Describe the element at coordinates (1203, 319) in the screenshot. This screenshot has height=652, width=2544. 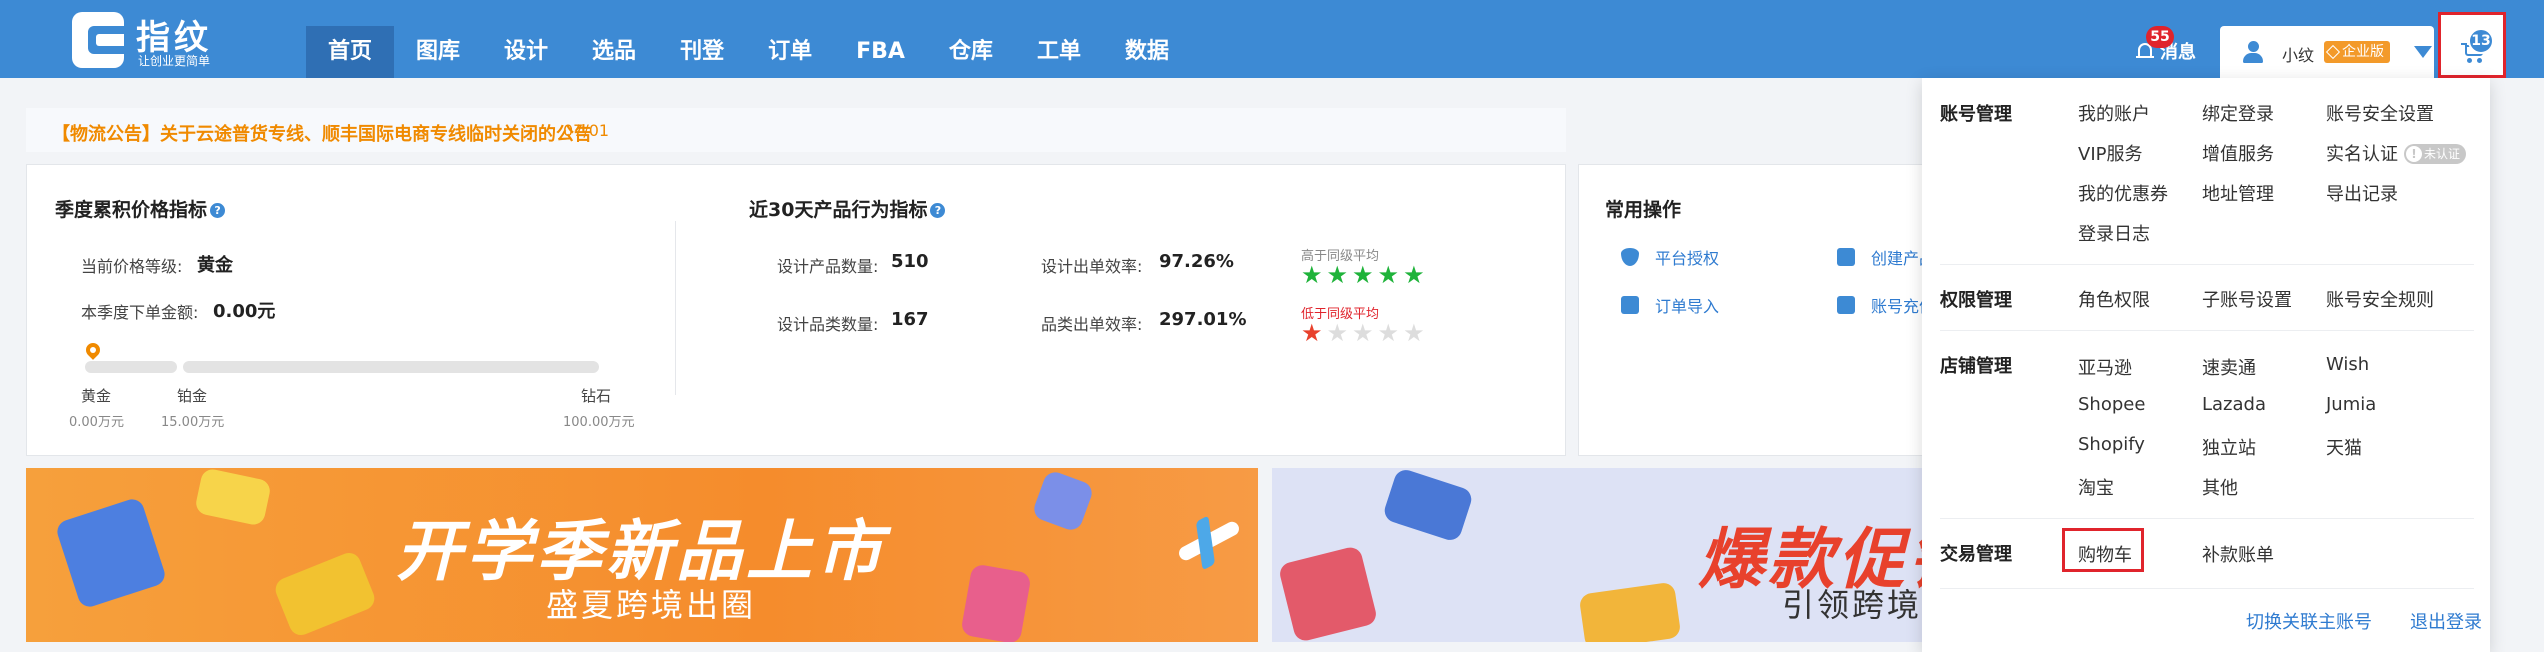
I see `category-rate-value: 297.01%` at that location.